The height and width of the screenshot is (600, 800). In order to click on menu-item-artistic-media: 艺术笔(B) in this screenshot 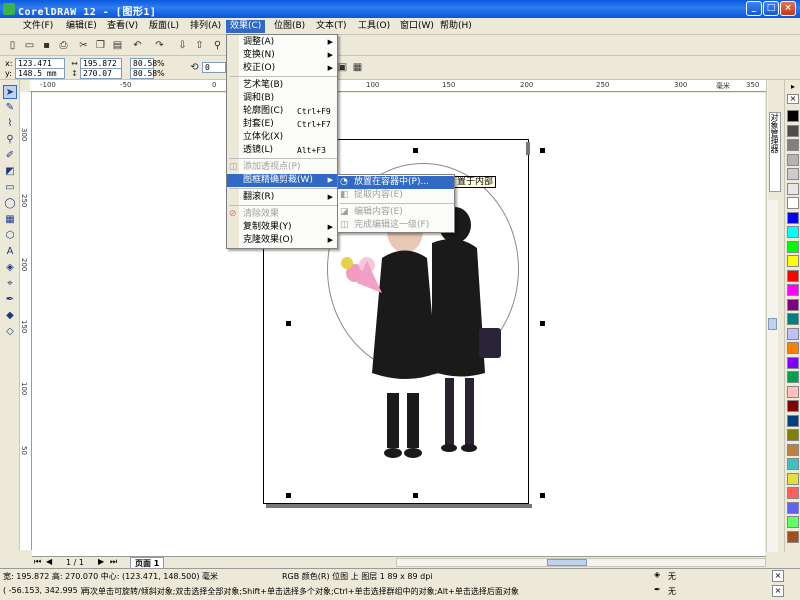, I will do `click(282, 85)`.